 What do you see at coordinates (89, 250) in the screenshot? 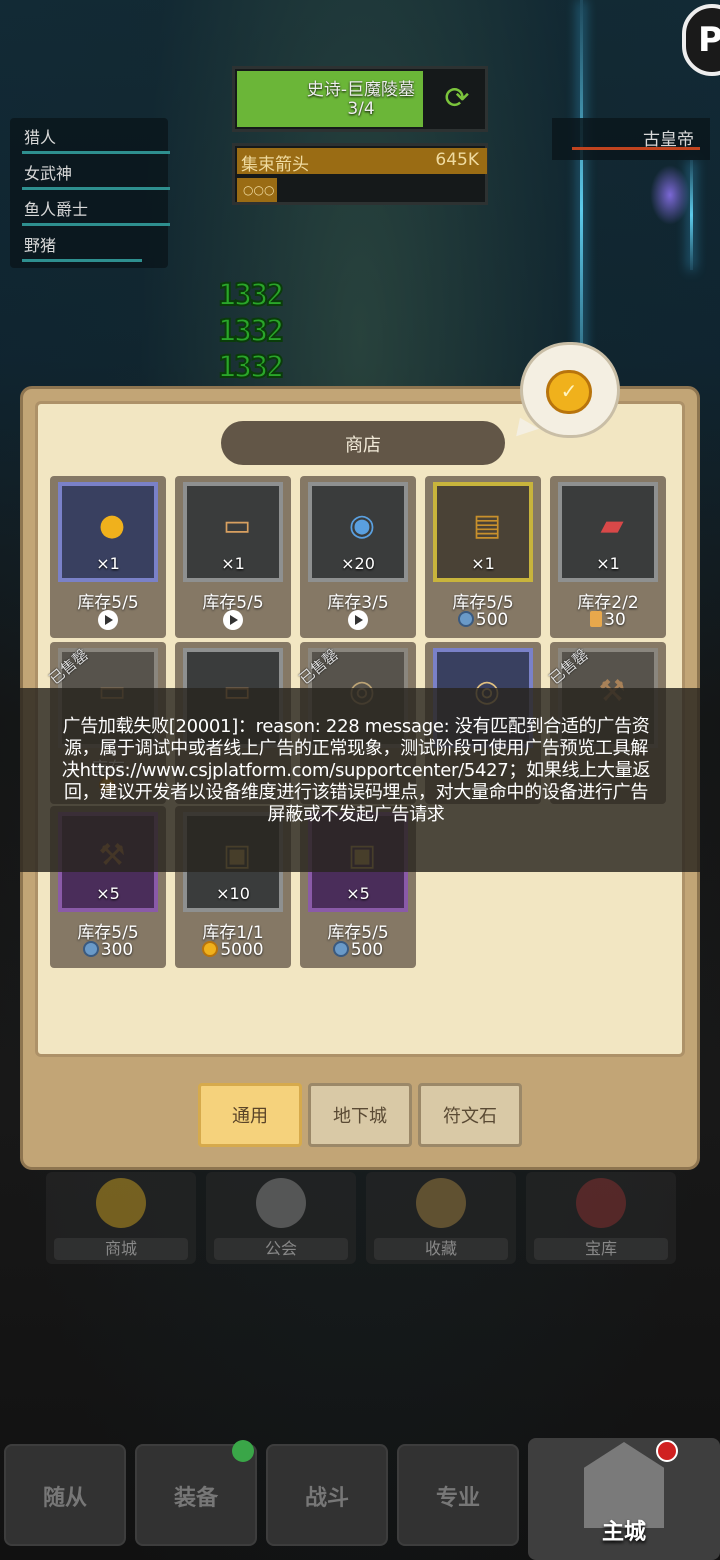
I see `enemy-row: 野猪` at bounding box center [89, 250].